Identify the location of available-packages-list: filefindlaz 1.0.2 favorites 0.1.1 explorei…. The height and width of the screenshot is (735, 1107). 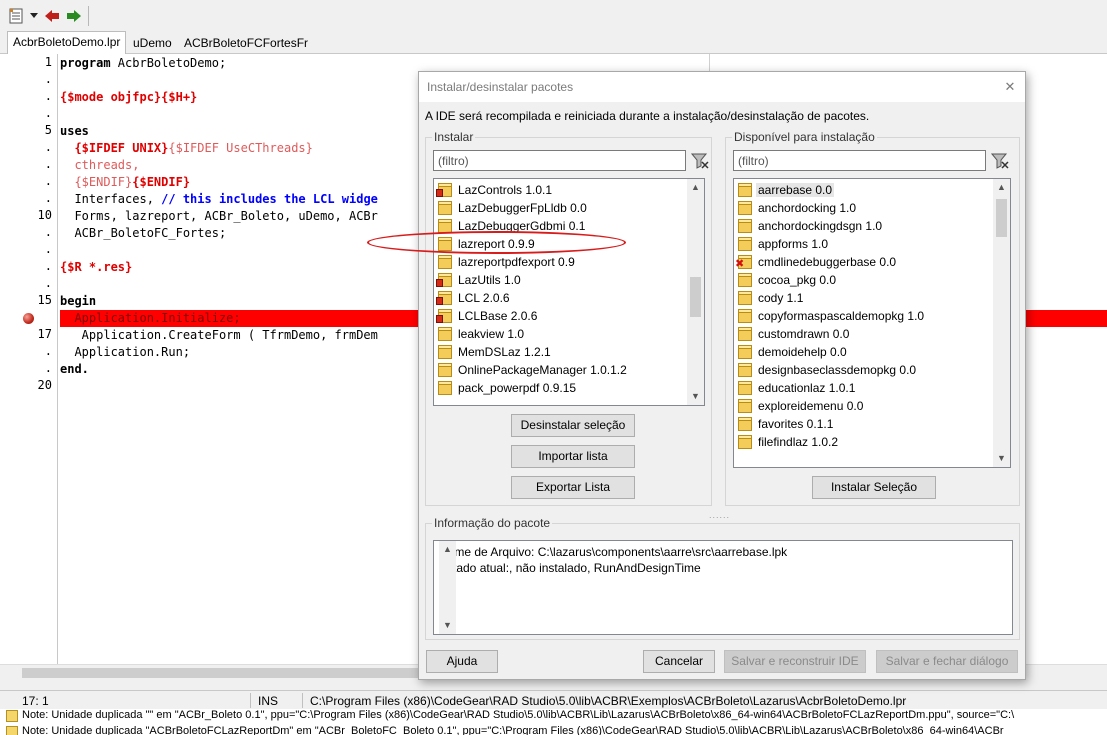
(872, 323).